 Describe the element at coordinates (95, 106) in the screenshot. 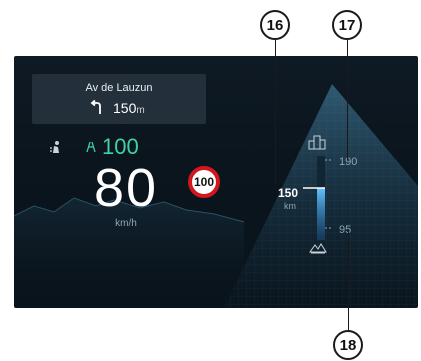

I see `turn-left-arrow-icon` at that location.